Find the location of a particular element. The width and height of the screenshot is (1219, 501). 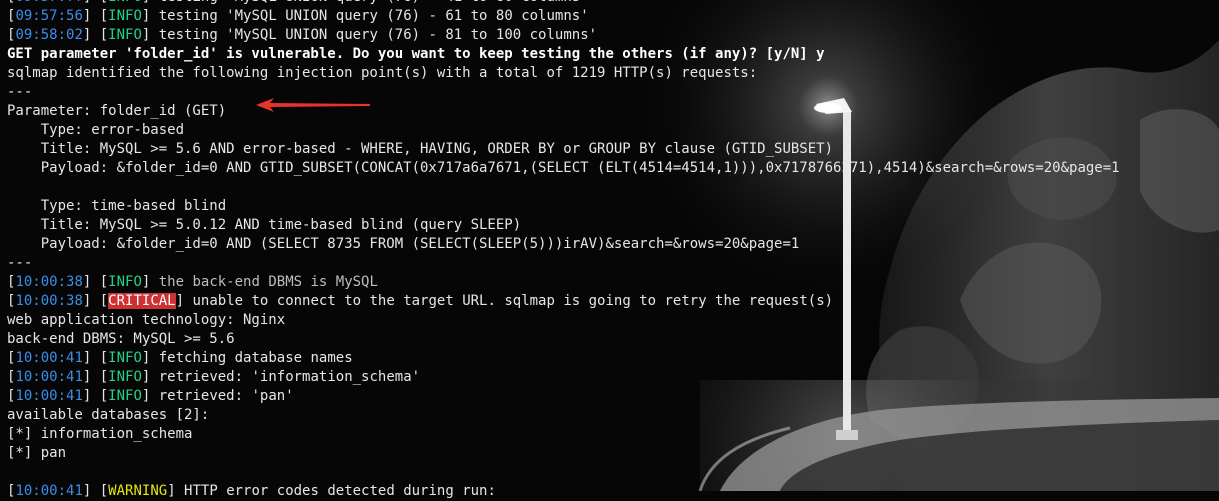

output-line: available databases [2]: is located at coordinates (563, 415).